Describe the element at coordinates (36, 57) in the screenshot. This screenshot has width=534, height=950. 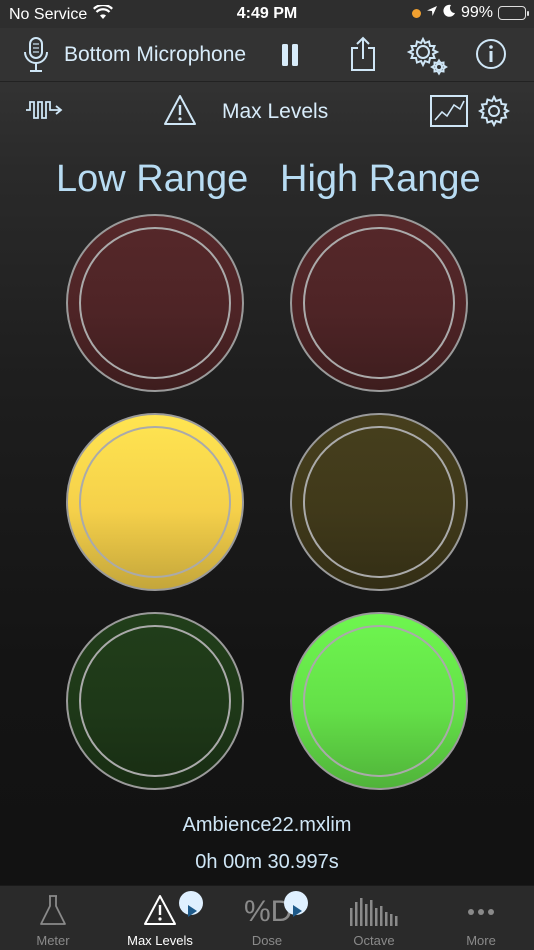
I see `microphone-icon` at that location.